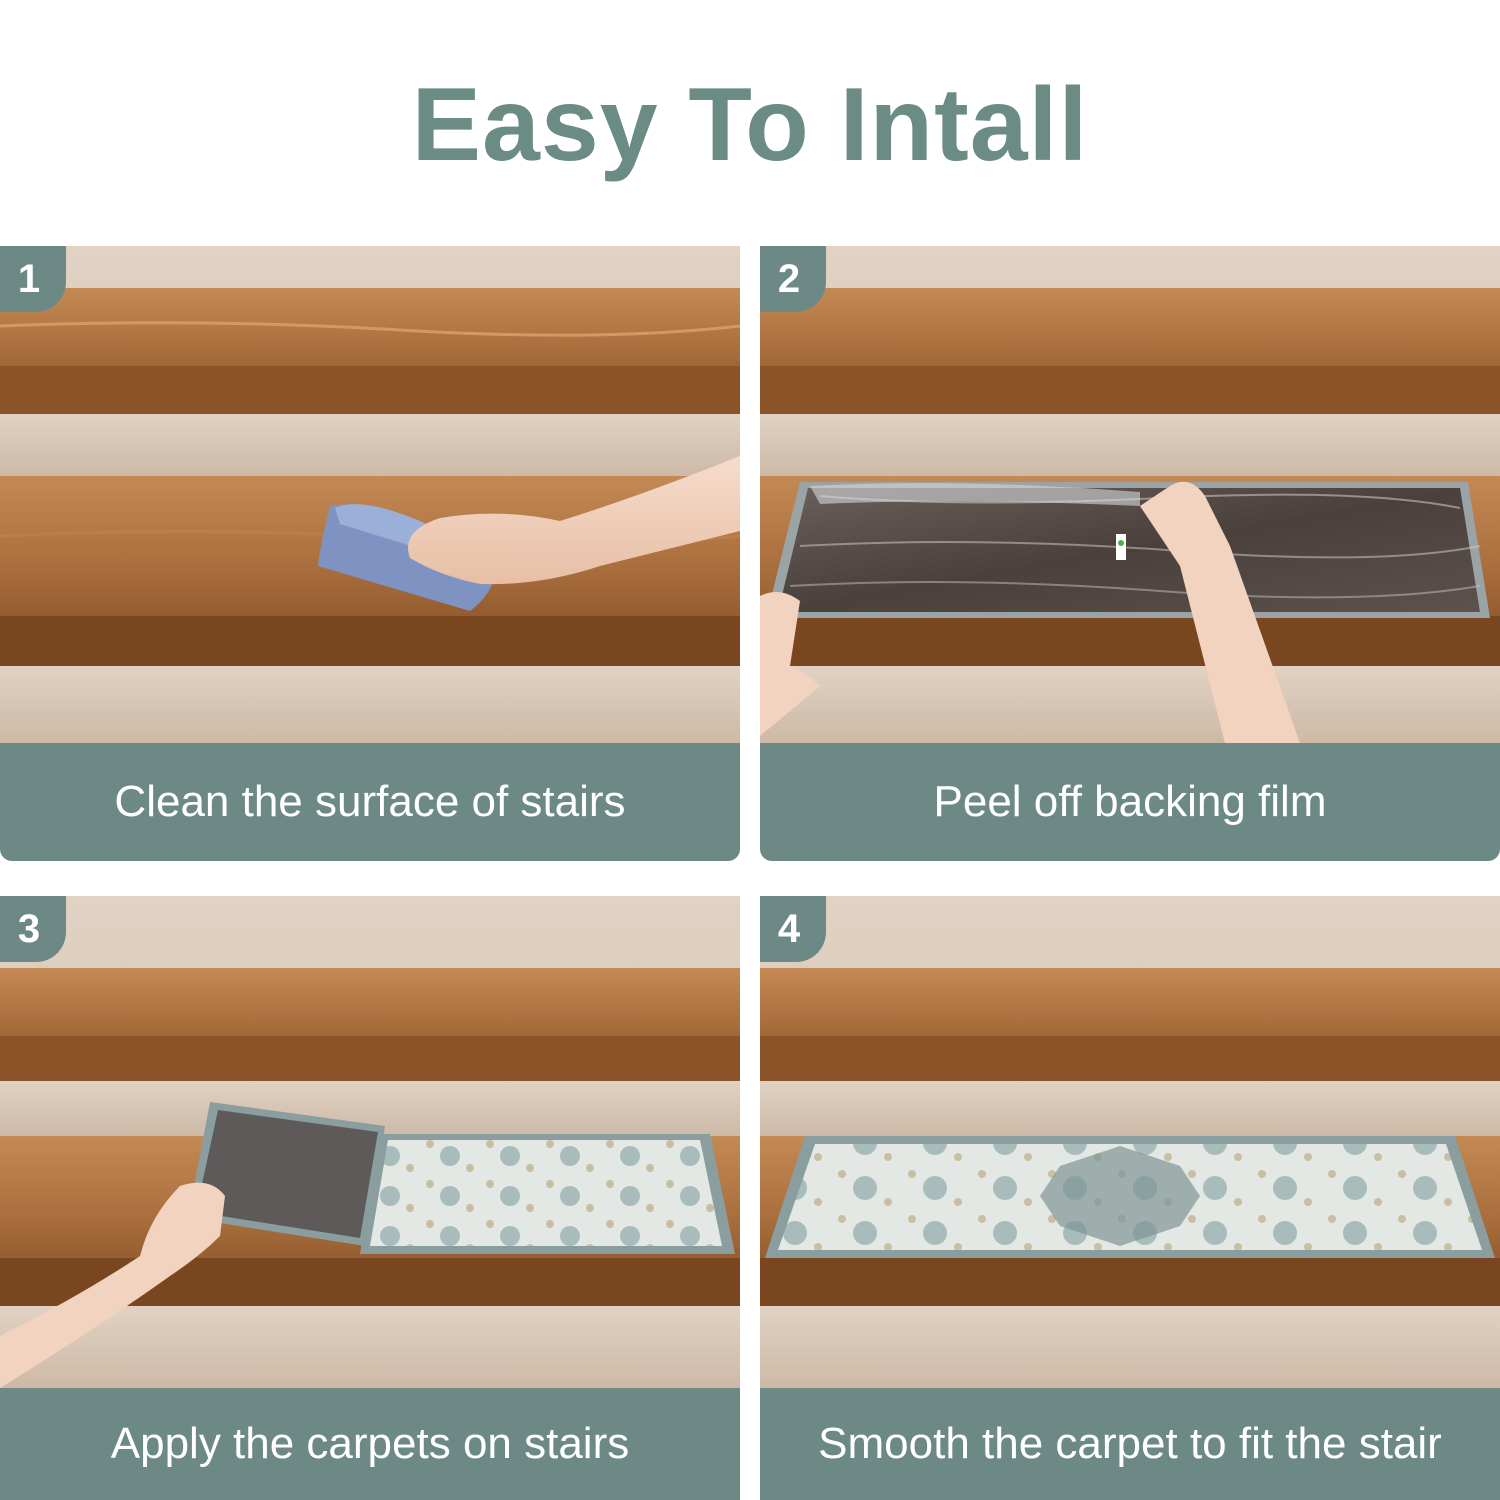  I want to click on step-1-badge: 1, so click(33, 279).